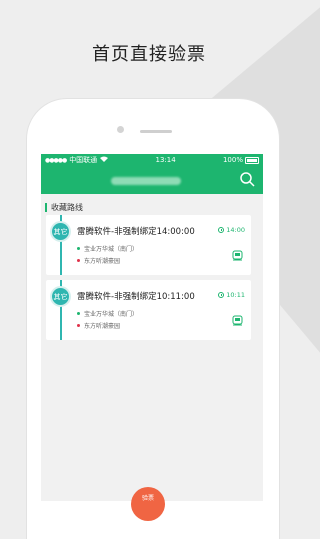 This screenshot has height=539, width=320. I want to click on nav-bar, so click(152, 180).